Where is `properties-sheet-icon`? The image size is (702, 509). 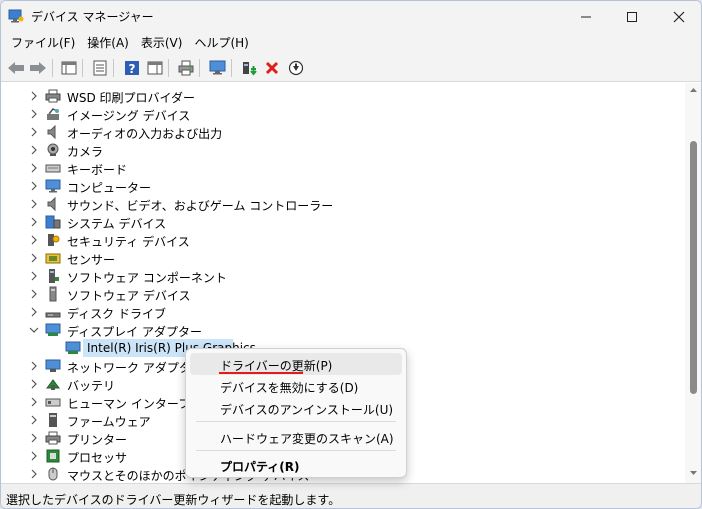
properties-sheet-icon is located at coordinates (100, 68).